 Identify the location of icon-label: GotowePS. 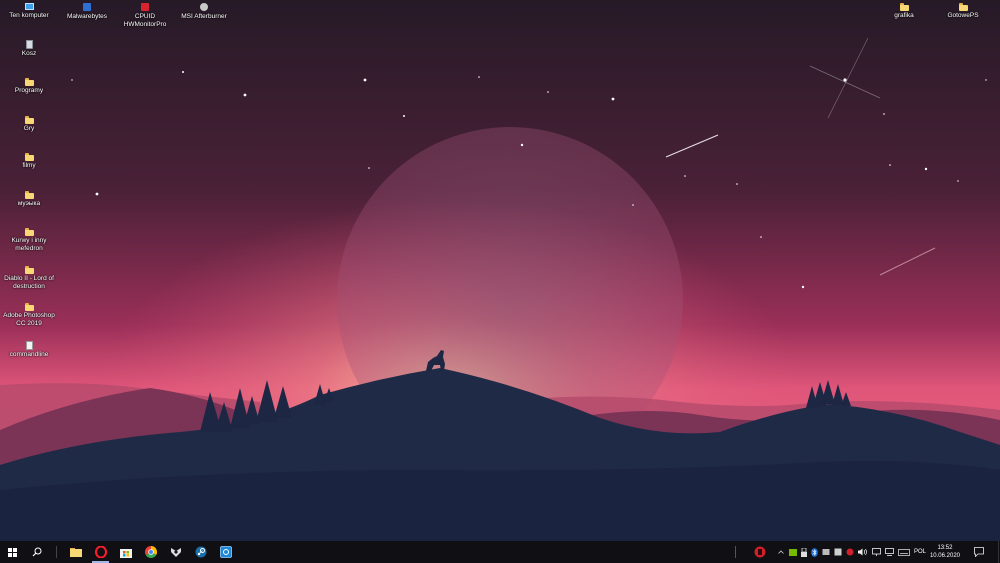
(963, 15).